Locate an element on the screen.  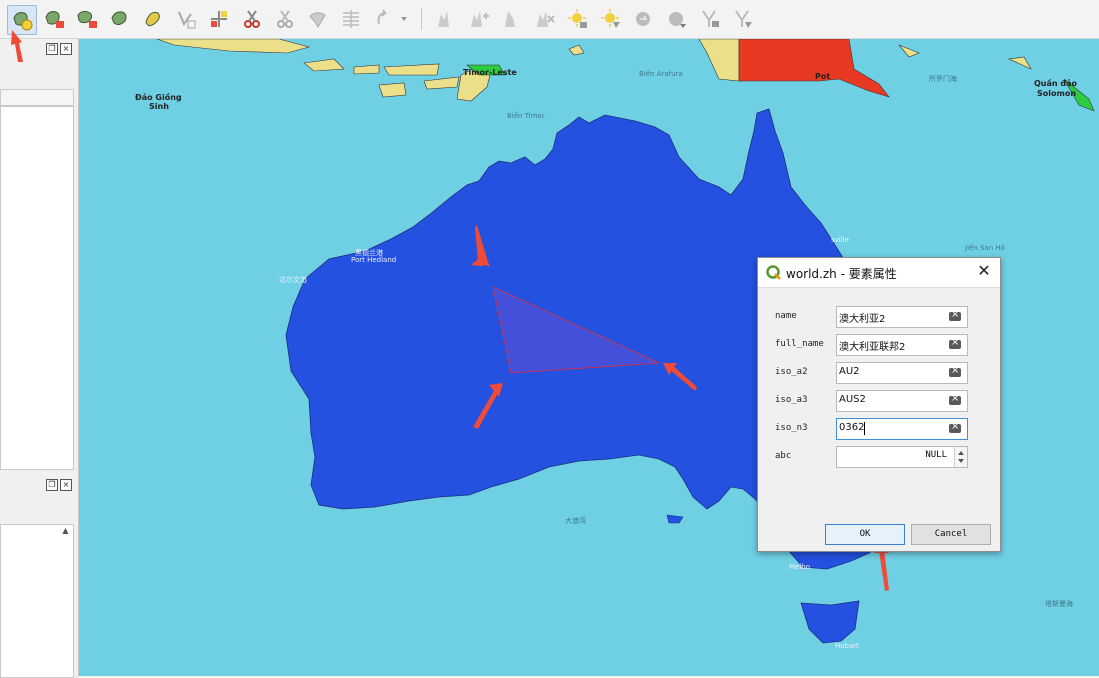
map-label: Biển Timor is located at coordinates (526, 116).